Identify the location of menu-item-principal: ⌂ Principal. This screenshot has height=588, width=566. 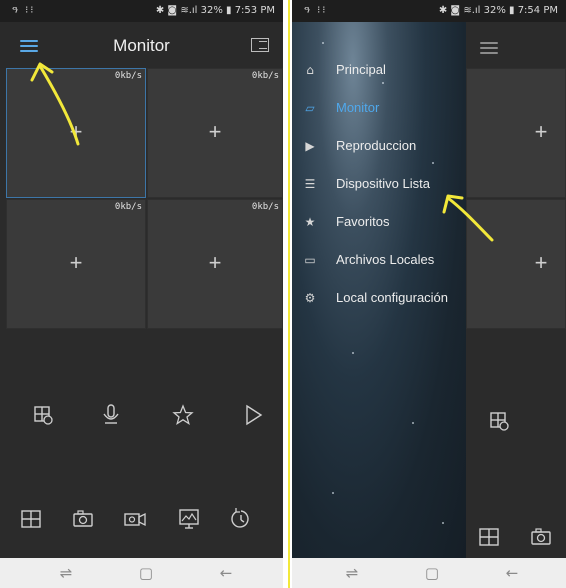
(379, 70).